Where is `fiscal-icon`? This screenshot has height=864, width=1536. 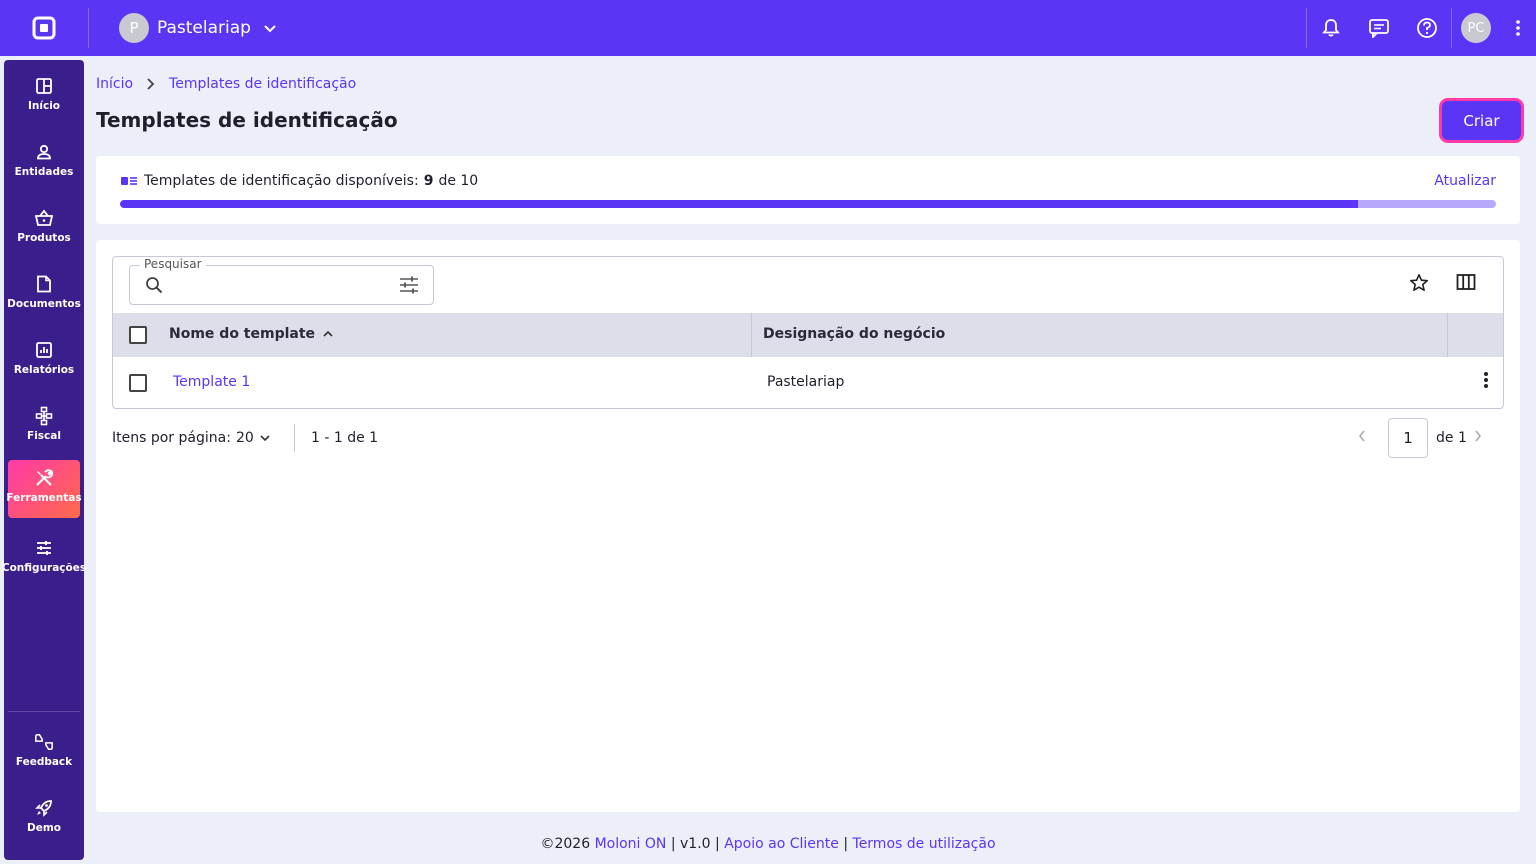 fiscal-icon is located at coordinates (44, 416).